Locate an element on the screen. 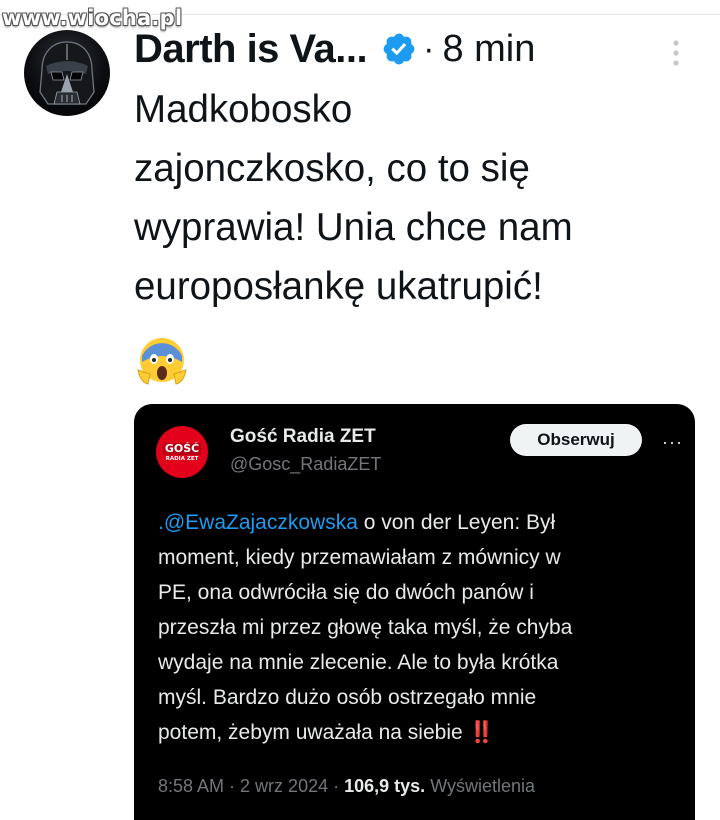 The height and width of the screenshot is (820, 720). darth-vader-helmet-icon is located at coordinates (67, 73).